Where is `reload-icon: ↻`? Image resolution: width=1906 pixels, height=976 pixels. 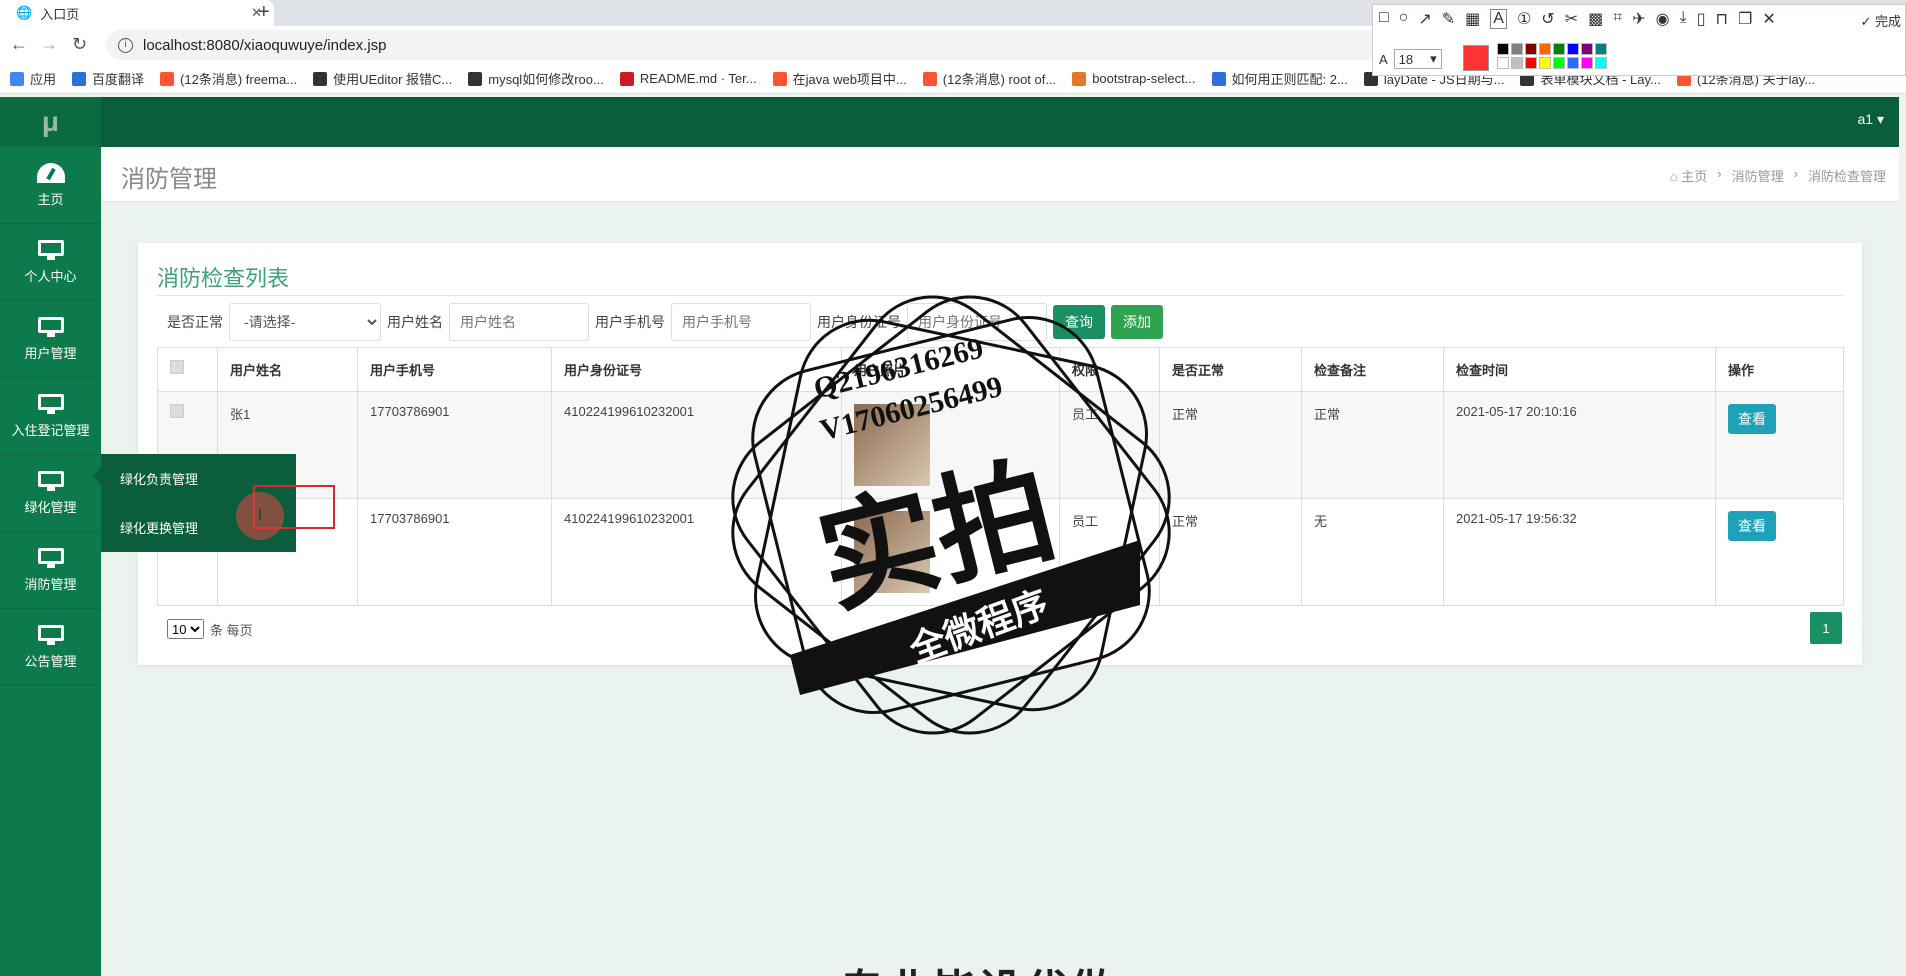 reload-icon: ↻ is located at coordinates (79, 44).